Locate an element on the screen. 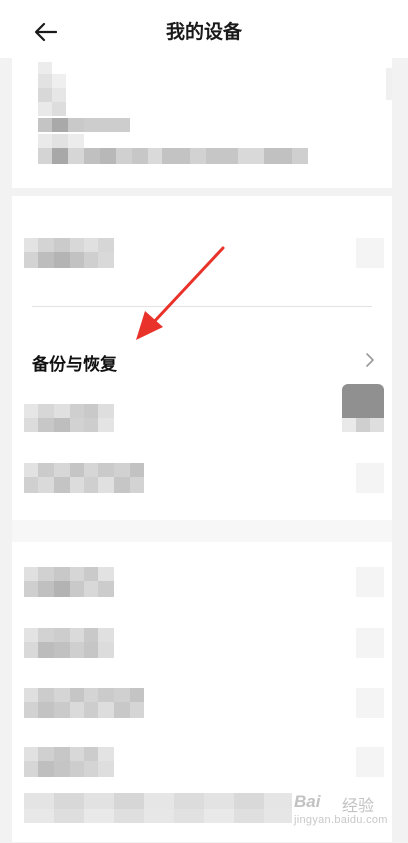 This screenshot has width=408, height=843. chevron-right-icon is located at coordinates (370, 360).